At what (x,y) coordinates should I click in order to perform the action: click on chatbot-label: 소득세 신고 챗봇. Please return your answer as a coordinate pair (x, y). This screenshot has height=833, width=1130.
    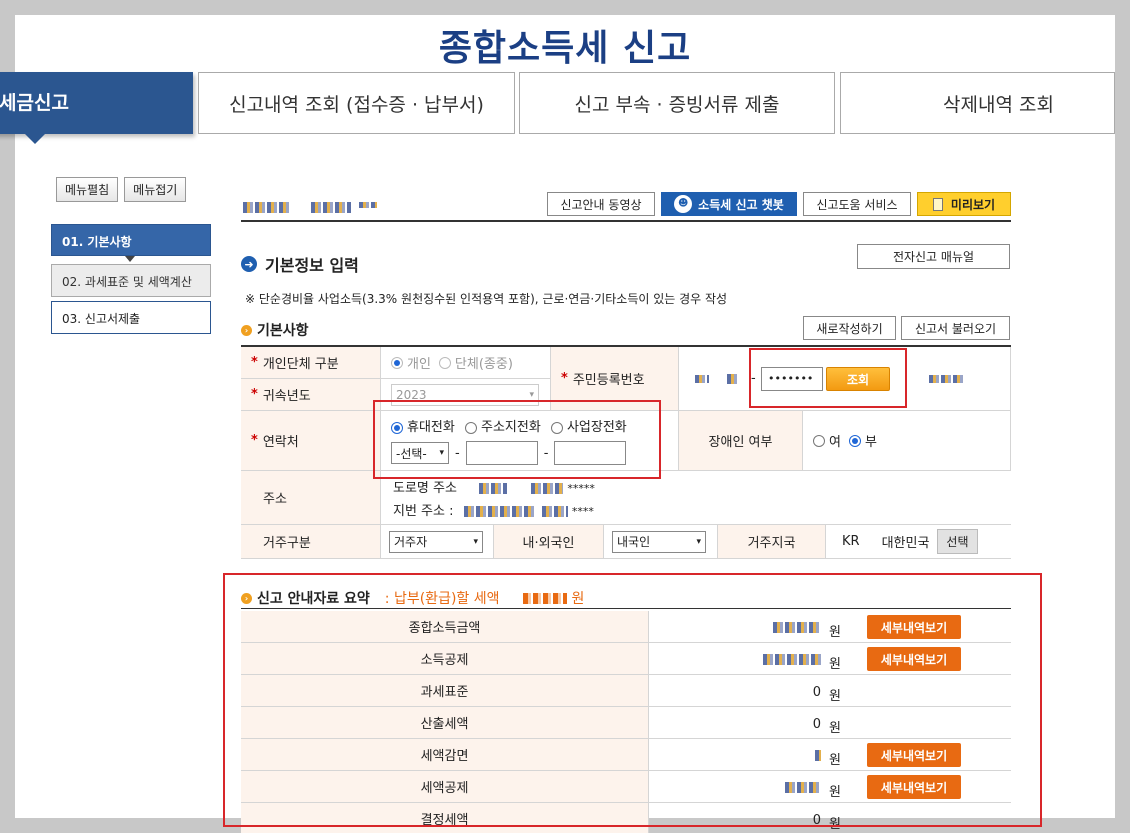
    Looking at the image, I should click on (741, 204).